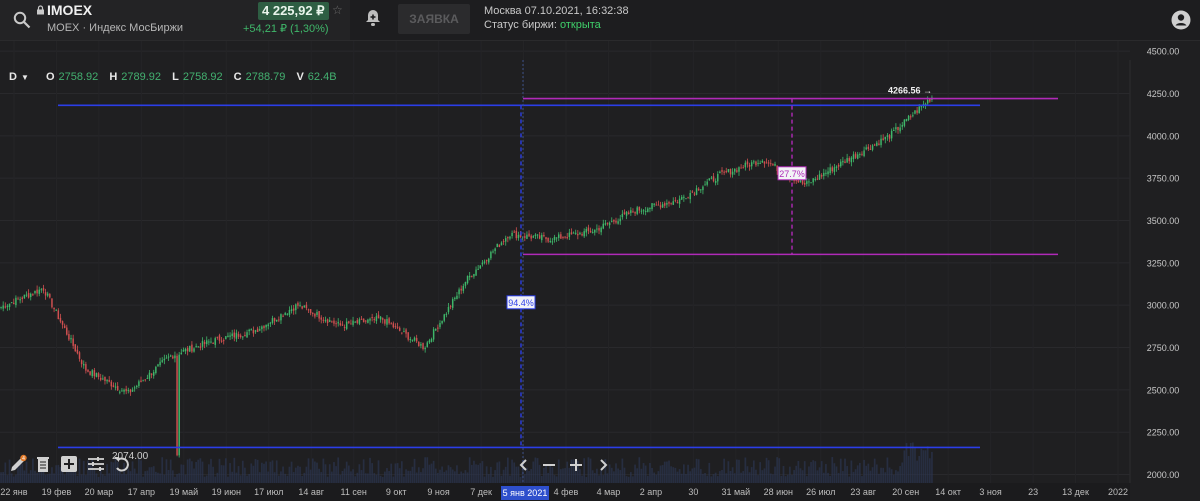  Describe the element at coordinates (113, 77) in the screenshot. I see `high-label: H` at that location.